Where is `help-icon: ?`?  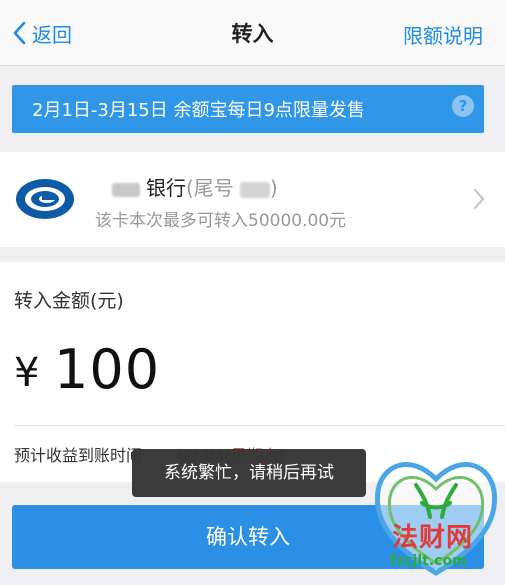
help-icon: ? is located at coordinates (463, 106).